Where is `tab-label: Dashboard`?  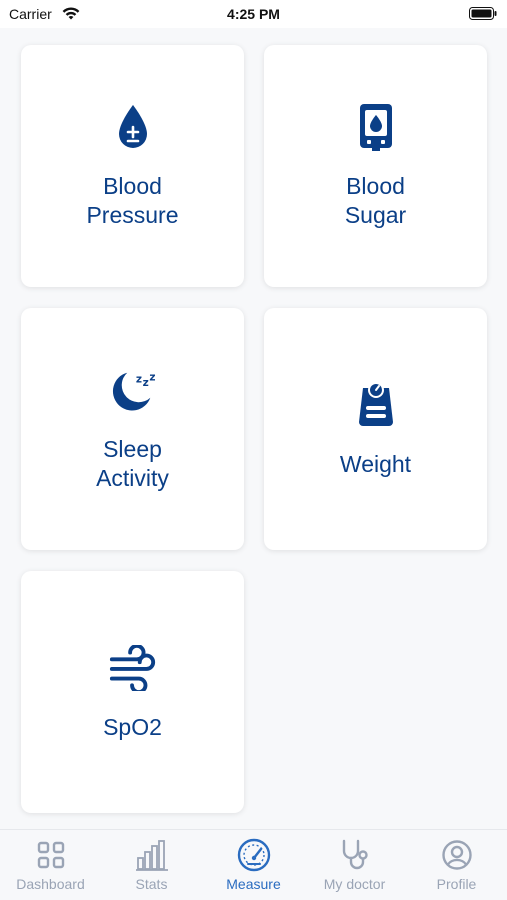 tab-label: Dashboard is located at coordinates (50, 884).